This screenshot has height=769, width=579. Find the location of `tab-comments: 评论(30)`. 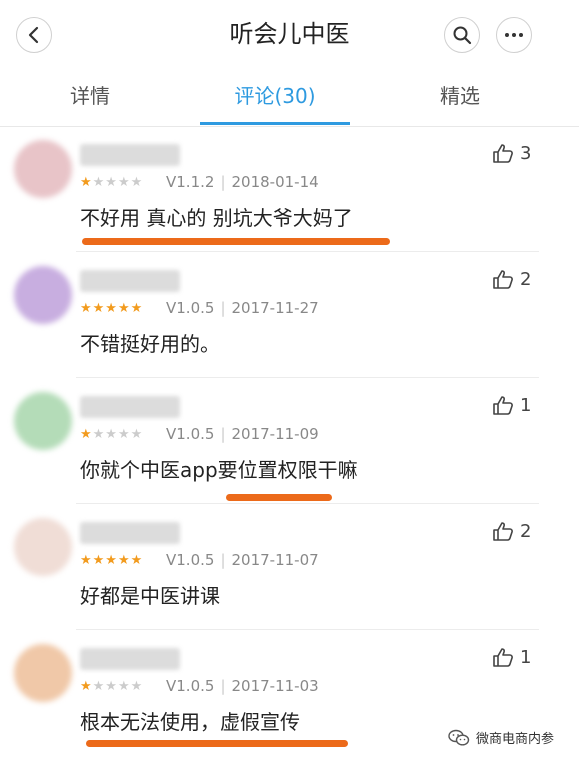

tab-comments: 评论(30) is located at coordinates (275, 96).